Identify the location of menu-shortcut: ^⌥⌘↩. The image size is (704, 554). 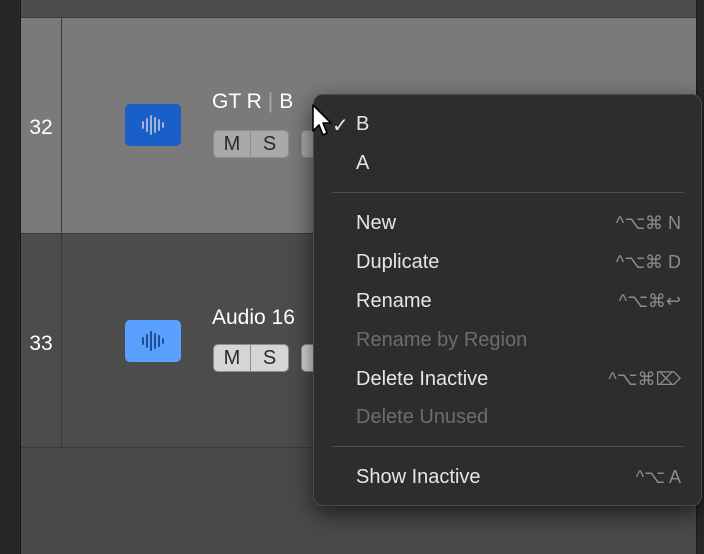
(649, 301).